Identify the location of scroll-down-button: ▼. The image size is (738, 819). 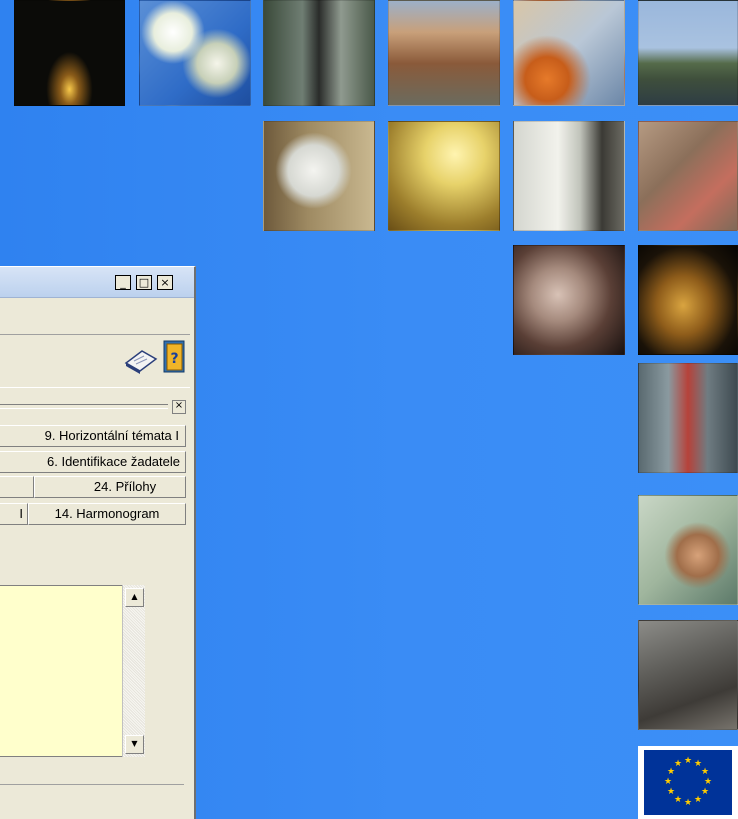
(134, 744).